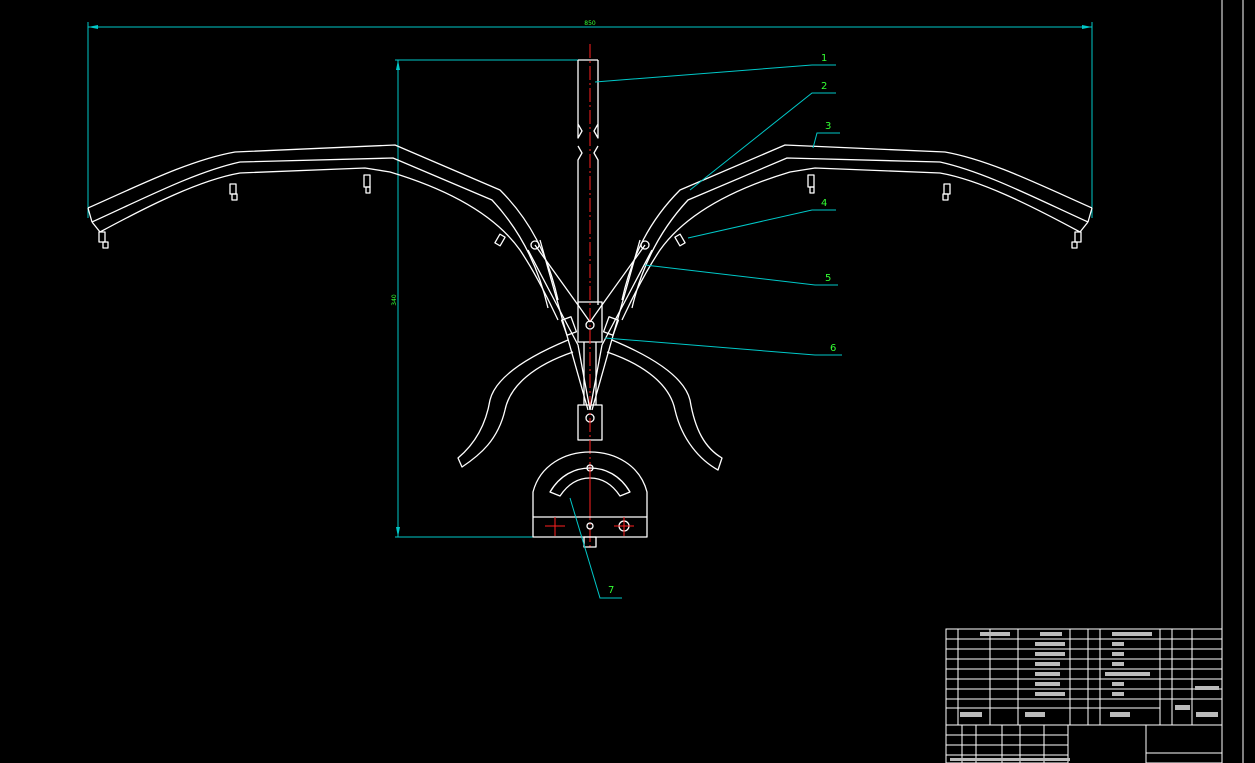  What do you see at coordinates (1084, 743) in the screenshot?
I see `revision-block` at bounding box center [1084, 743].